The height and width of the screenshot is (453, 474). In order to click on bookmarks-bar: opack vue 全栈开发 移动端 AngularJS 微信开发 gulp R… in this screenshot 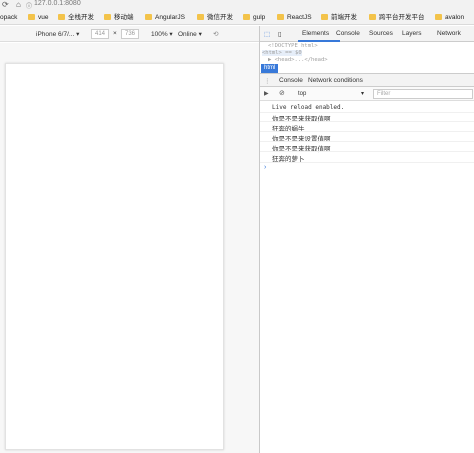, I will do `click(237, 17)`.